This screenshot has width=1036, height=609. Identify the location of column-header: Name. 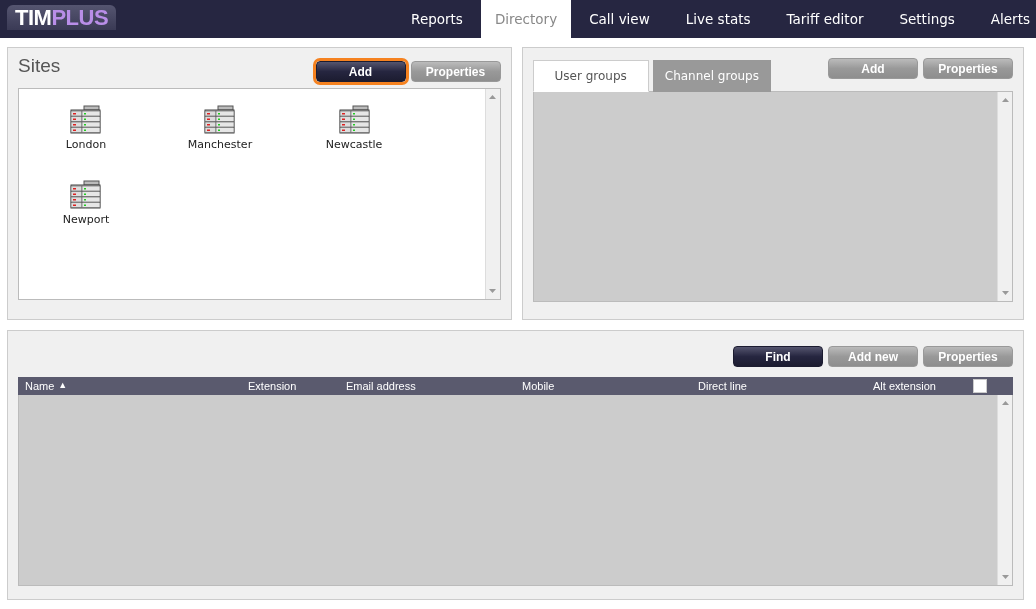
(40, 386).